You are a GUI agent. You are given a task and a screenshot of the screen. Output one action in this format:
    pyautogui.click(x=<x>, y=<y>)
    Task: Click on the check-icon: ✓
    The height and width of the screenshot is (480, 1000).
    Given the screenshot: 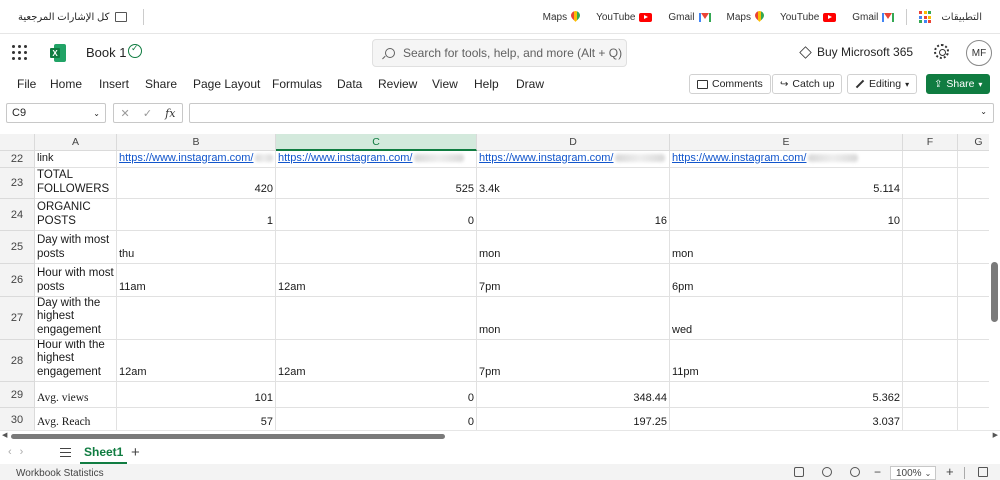 What is the action you would take?
    pyautogui.click(x=147, y=113)
    